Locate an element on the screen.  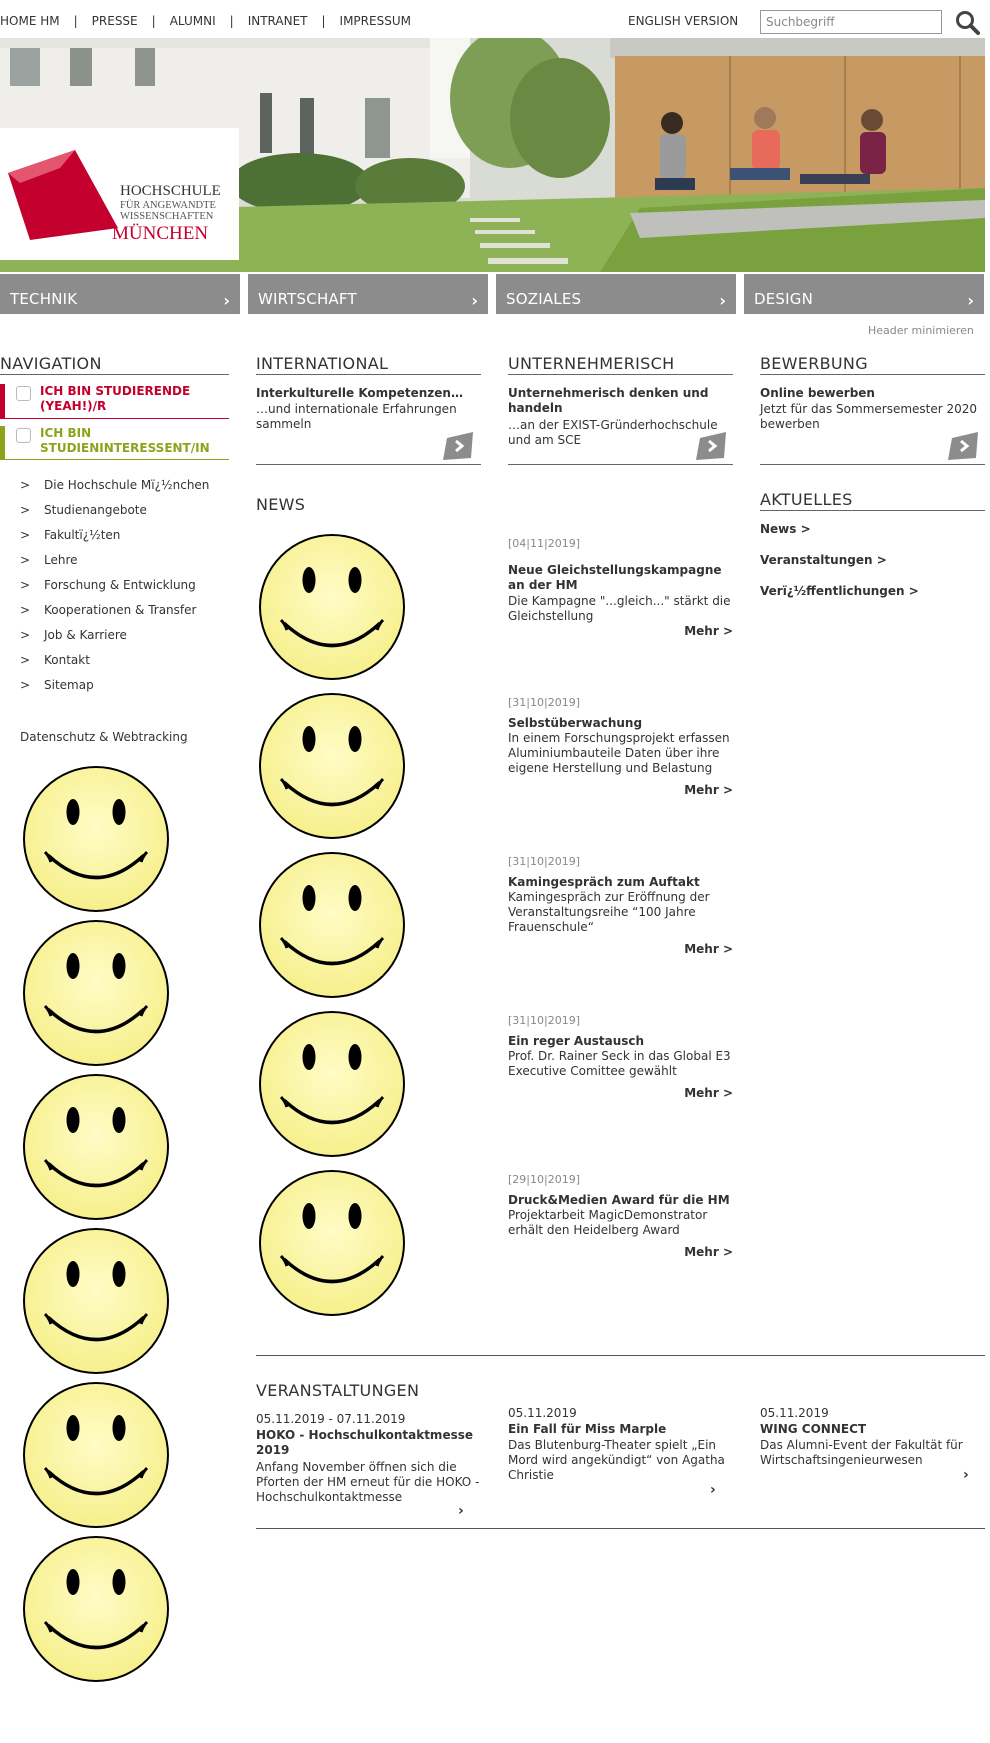
topnav-presse: PRESSE is located at coordinates (115, 21).